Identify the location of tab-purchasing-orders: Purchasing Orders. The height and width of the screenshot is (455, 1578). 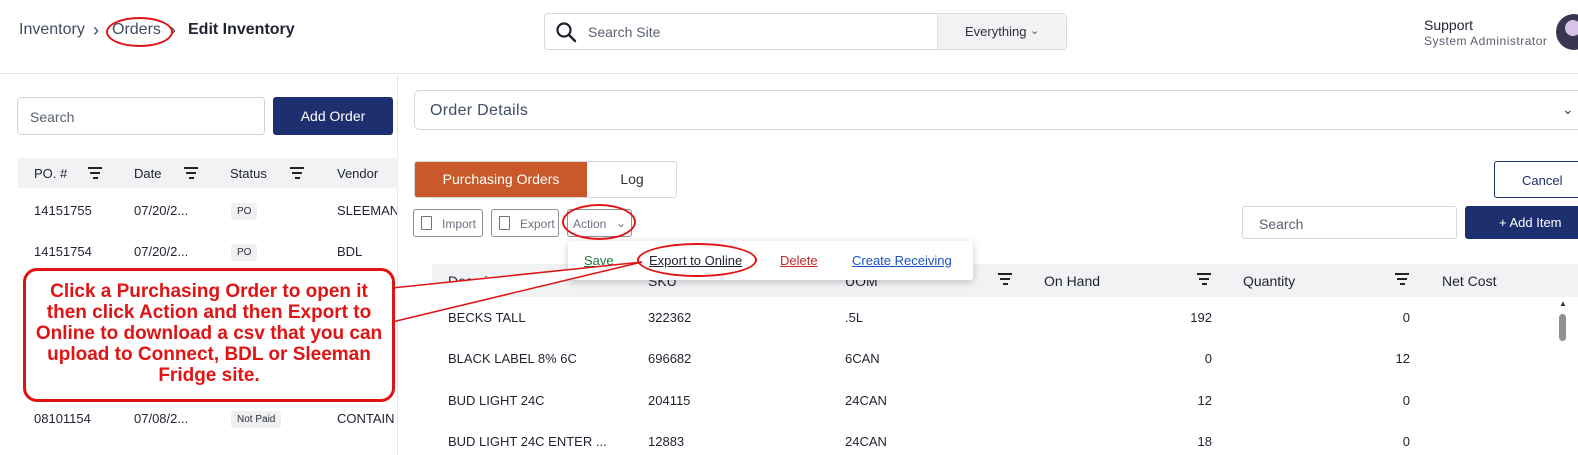
(501, 179).